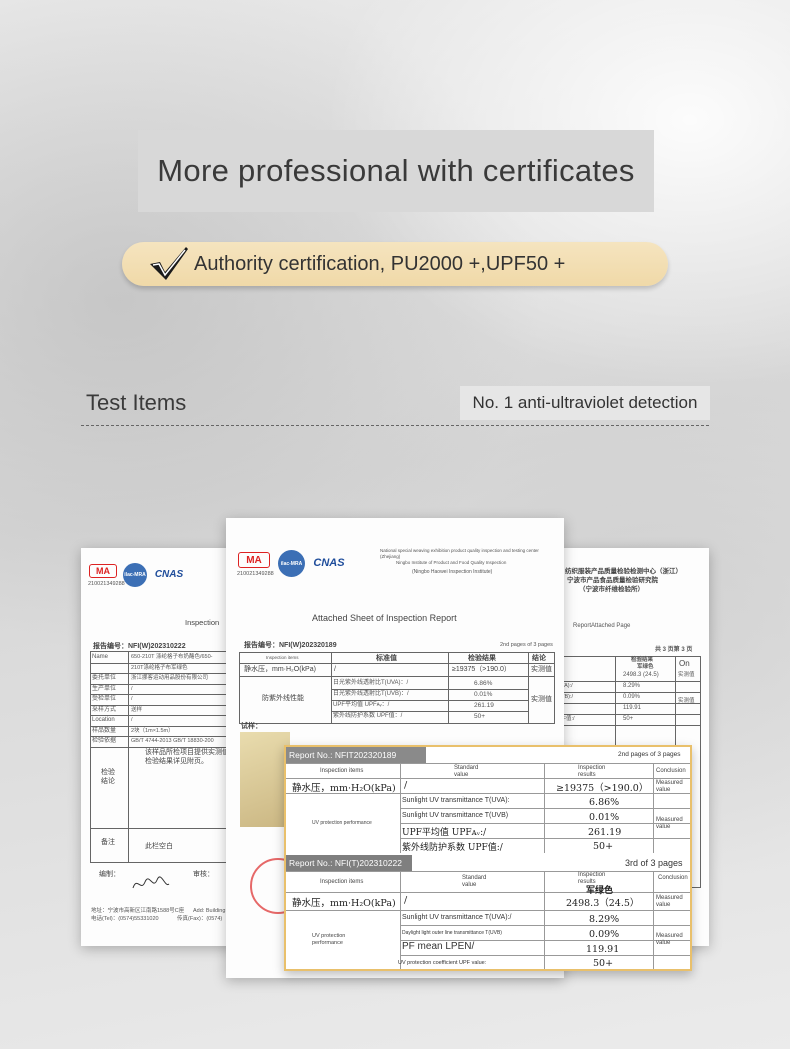 Image resolution: width=790 pixels, height=1049 pixels. What do you see at coordinates (329, 563) in the screenshot?
I see `cnas-logo: CNAS` at bounding box center [329, 563].